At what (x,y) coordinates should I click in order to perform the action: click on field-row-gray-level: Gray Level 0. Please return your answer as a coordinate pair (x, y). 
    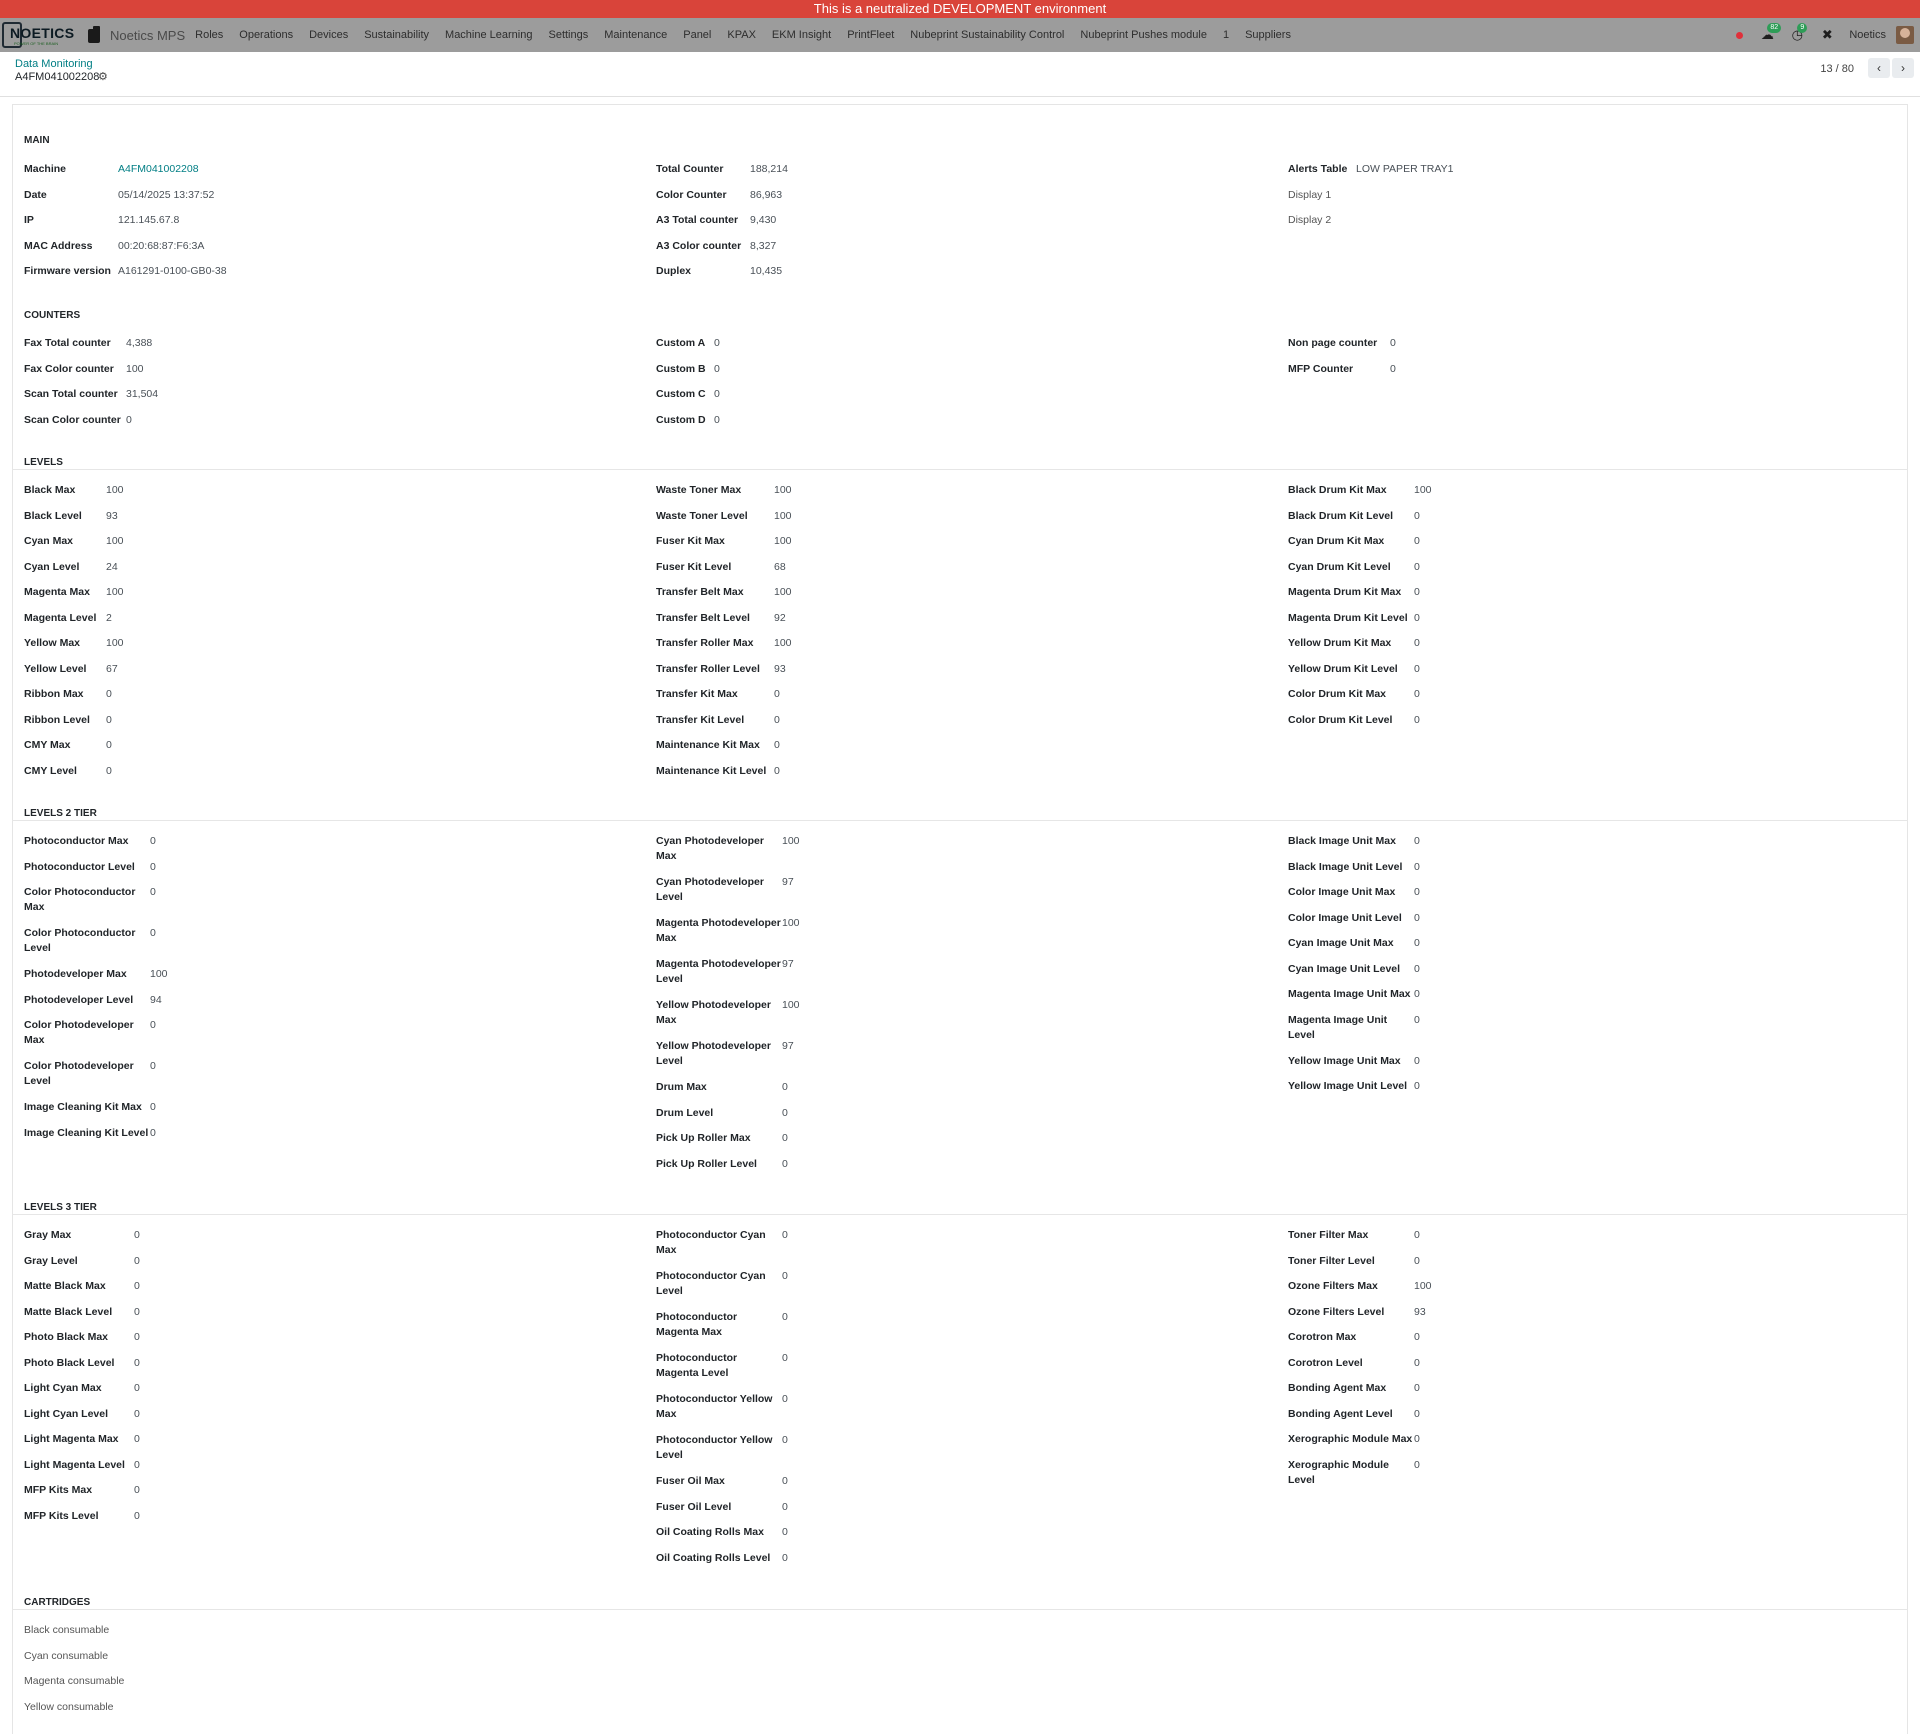
    Looking at the image, I should click on (82, 1261).